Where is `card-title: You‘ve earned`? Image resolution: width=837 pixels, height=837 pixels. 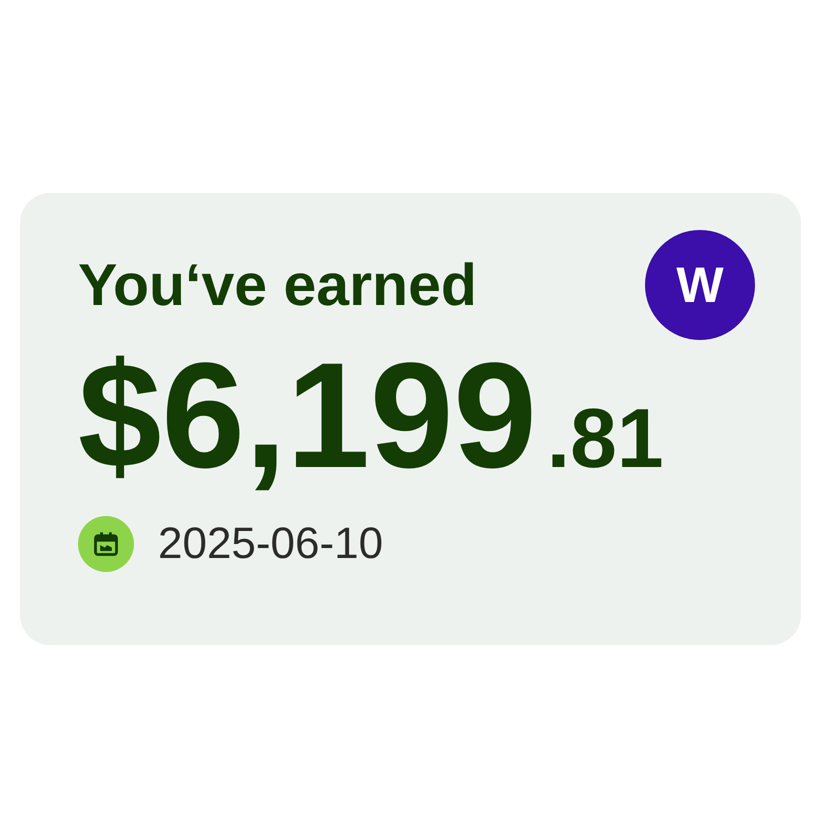 card-title: You‘ve earned is located at coordinates (277, 284).